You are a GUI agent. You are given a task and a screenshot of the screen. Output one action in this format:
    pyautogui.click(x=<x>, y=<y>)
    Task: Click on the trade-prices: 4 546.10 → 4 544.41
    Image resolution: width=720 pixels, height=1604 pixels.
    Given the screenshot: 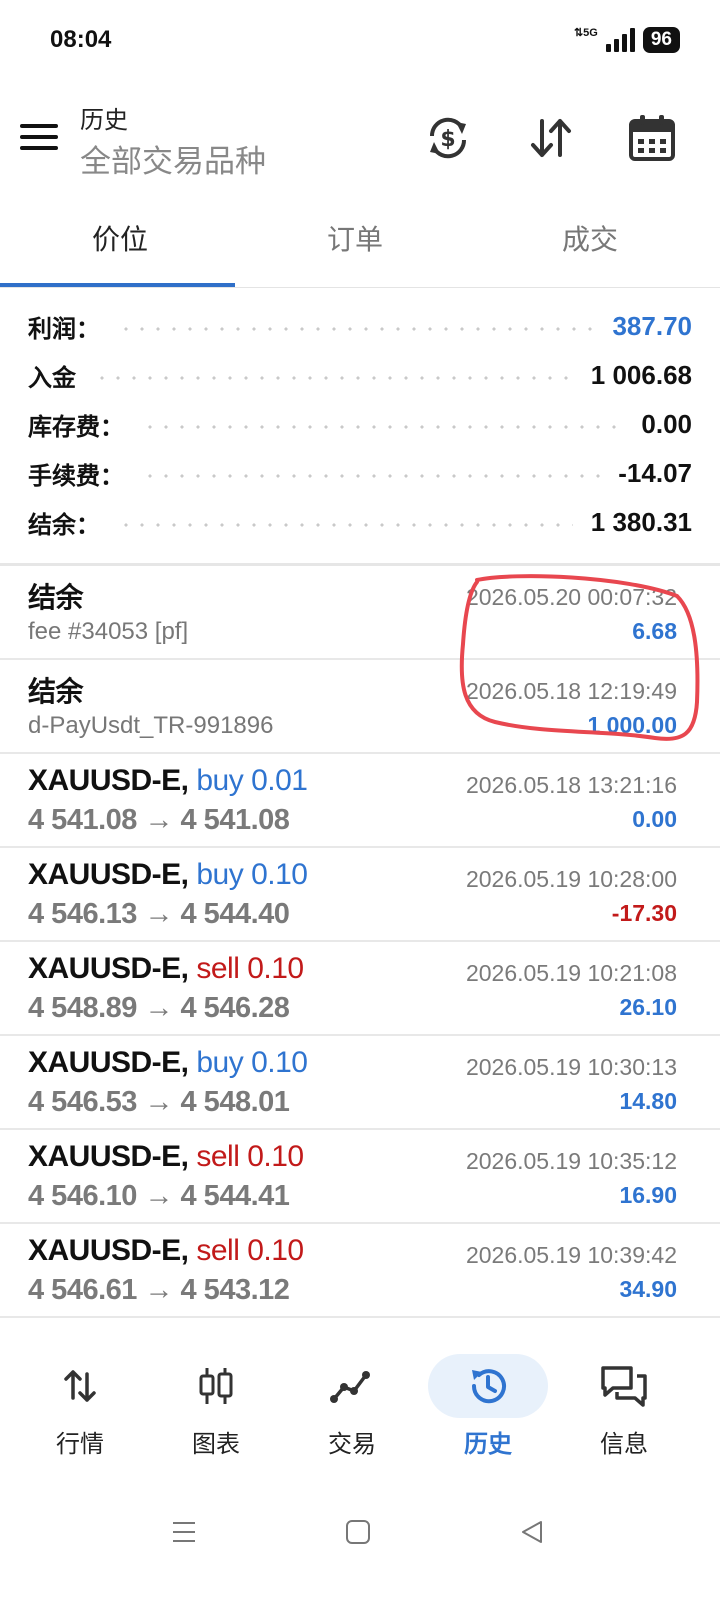 What is the action you would take?
    pyautogui.click(x=159, y=1196)
    